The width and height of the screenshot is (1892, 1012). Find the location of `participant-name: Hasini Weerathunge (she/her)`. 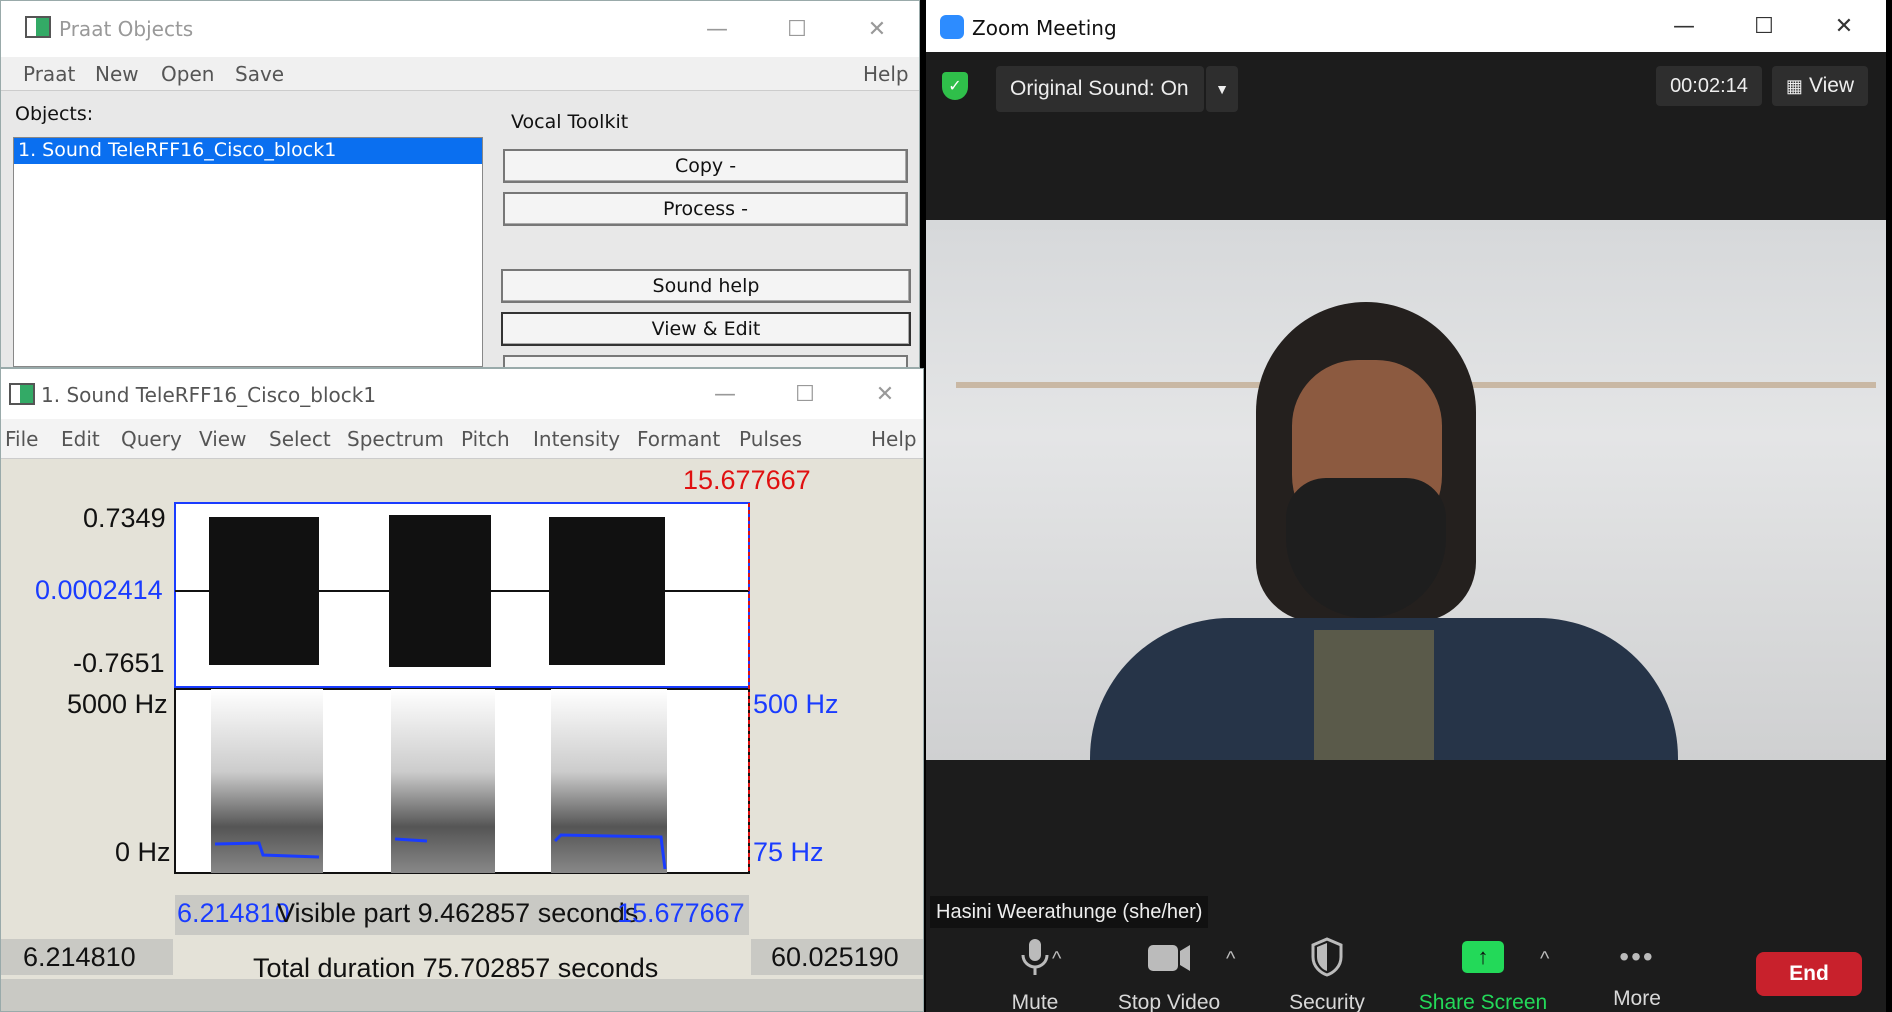

participant-name: Hasini Weerathunge (she/her) is located at coordinates (1069, 911).